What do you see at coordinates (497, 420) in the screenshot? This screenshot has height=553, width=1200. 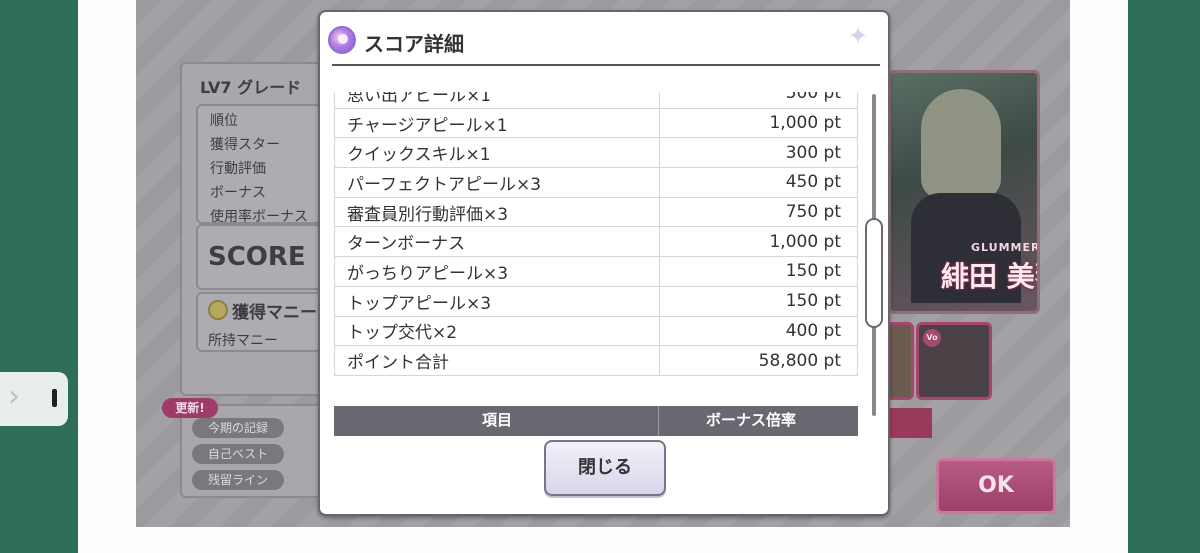 I see `header-item: 項目` at bounding box center [497, 420].